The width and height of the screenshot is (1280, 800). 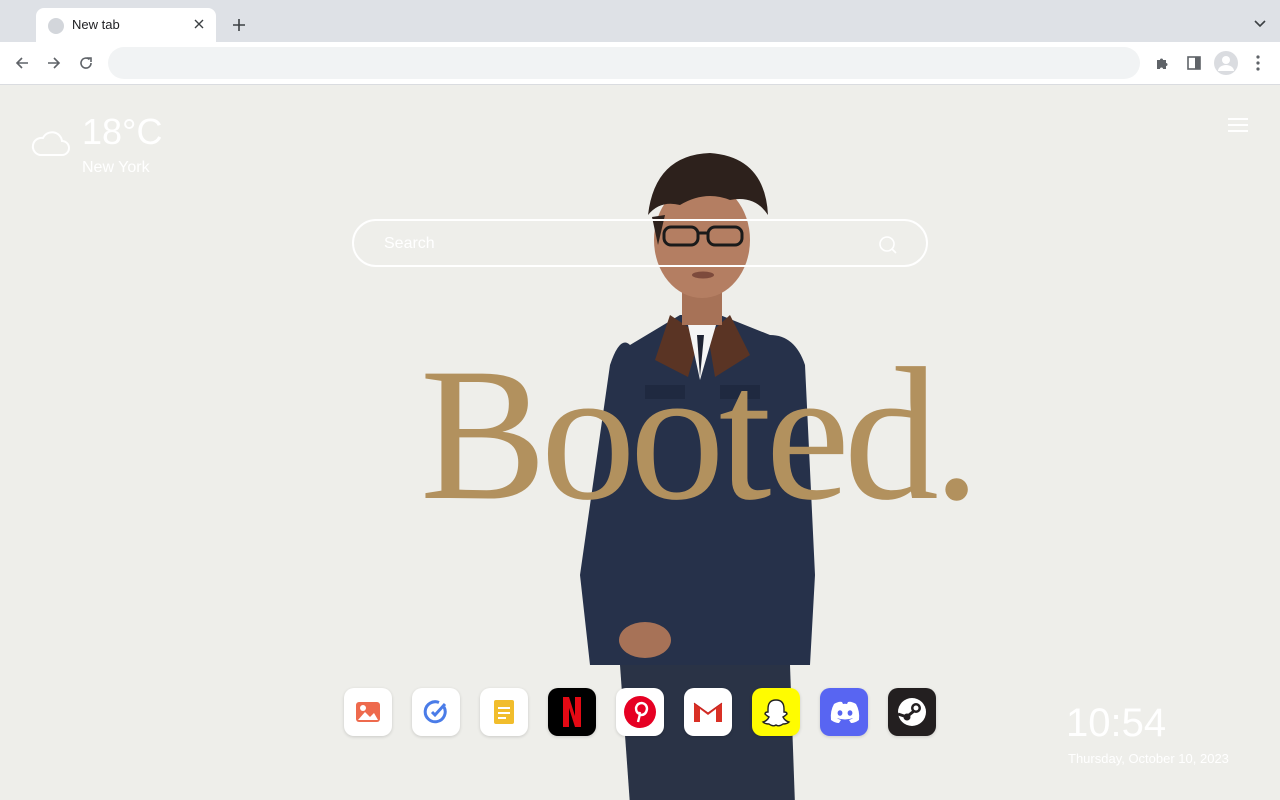 I want to click on headline: Booted., so click(x=700, y=435).